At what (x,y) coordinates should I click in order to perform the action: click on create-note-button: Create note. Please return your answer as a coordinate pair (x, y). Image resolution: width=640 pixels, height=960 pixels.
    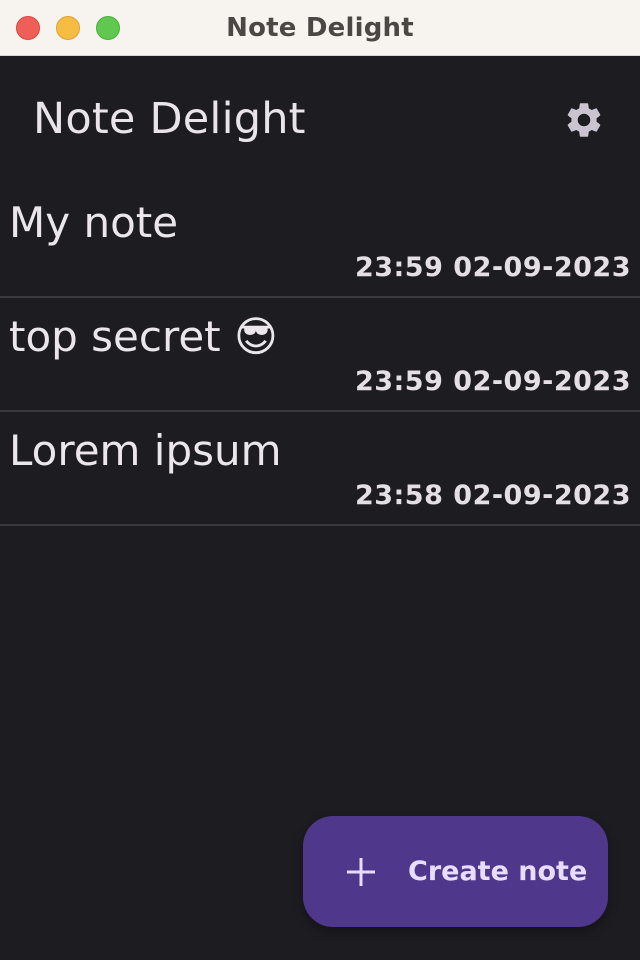
    Looking at the image, I should click on (455, 871).